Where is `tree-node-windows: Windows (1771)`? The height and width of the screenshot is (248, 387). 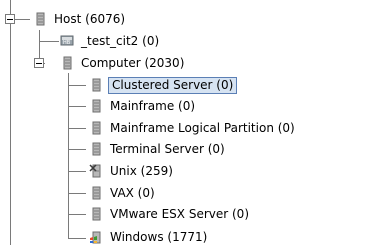 tree-node-windows: Windows (1771) is located at coordinates (148, 237).